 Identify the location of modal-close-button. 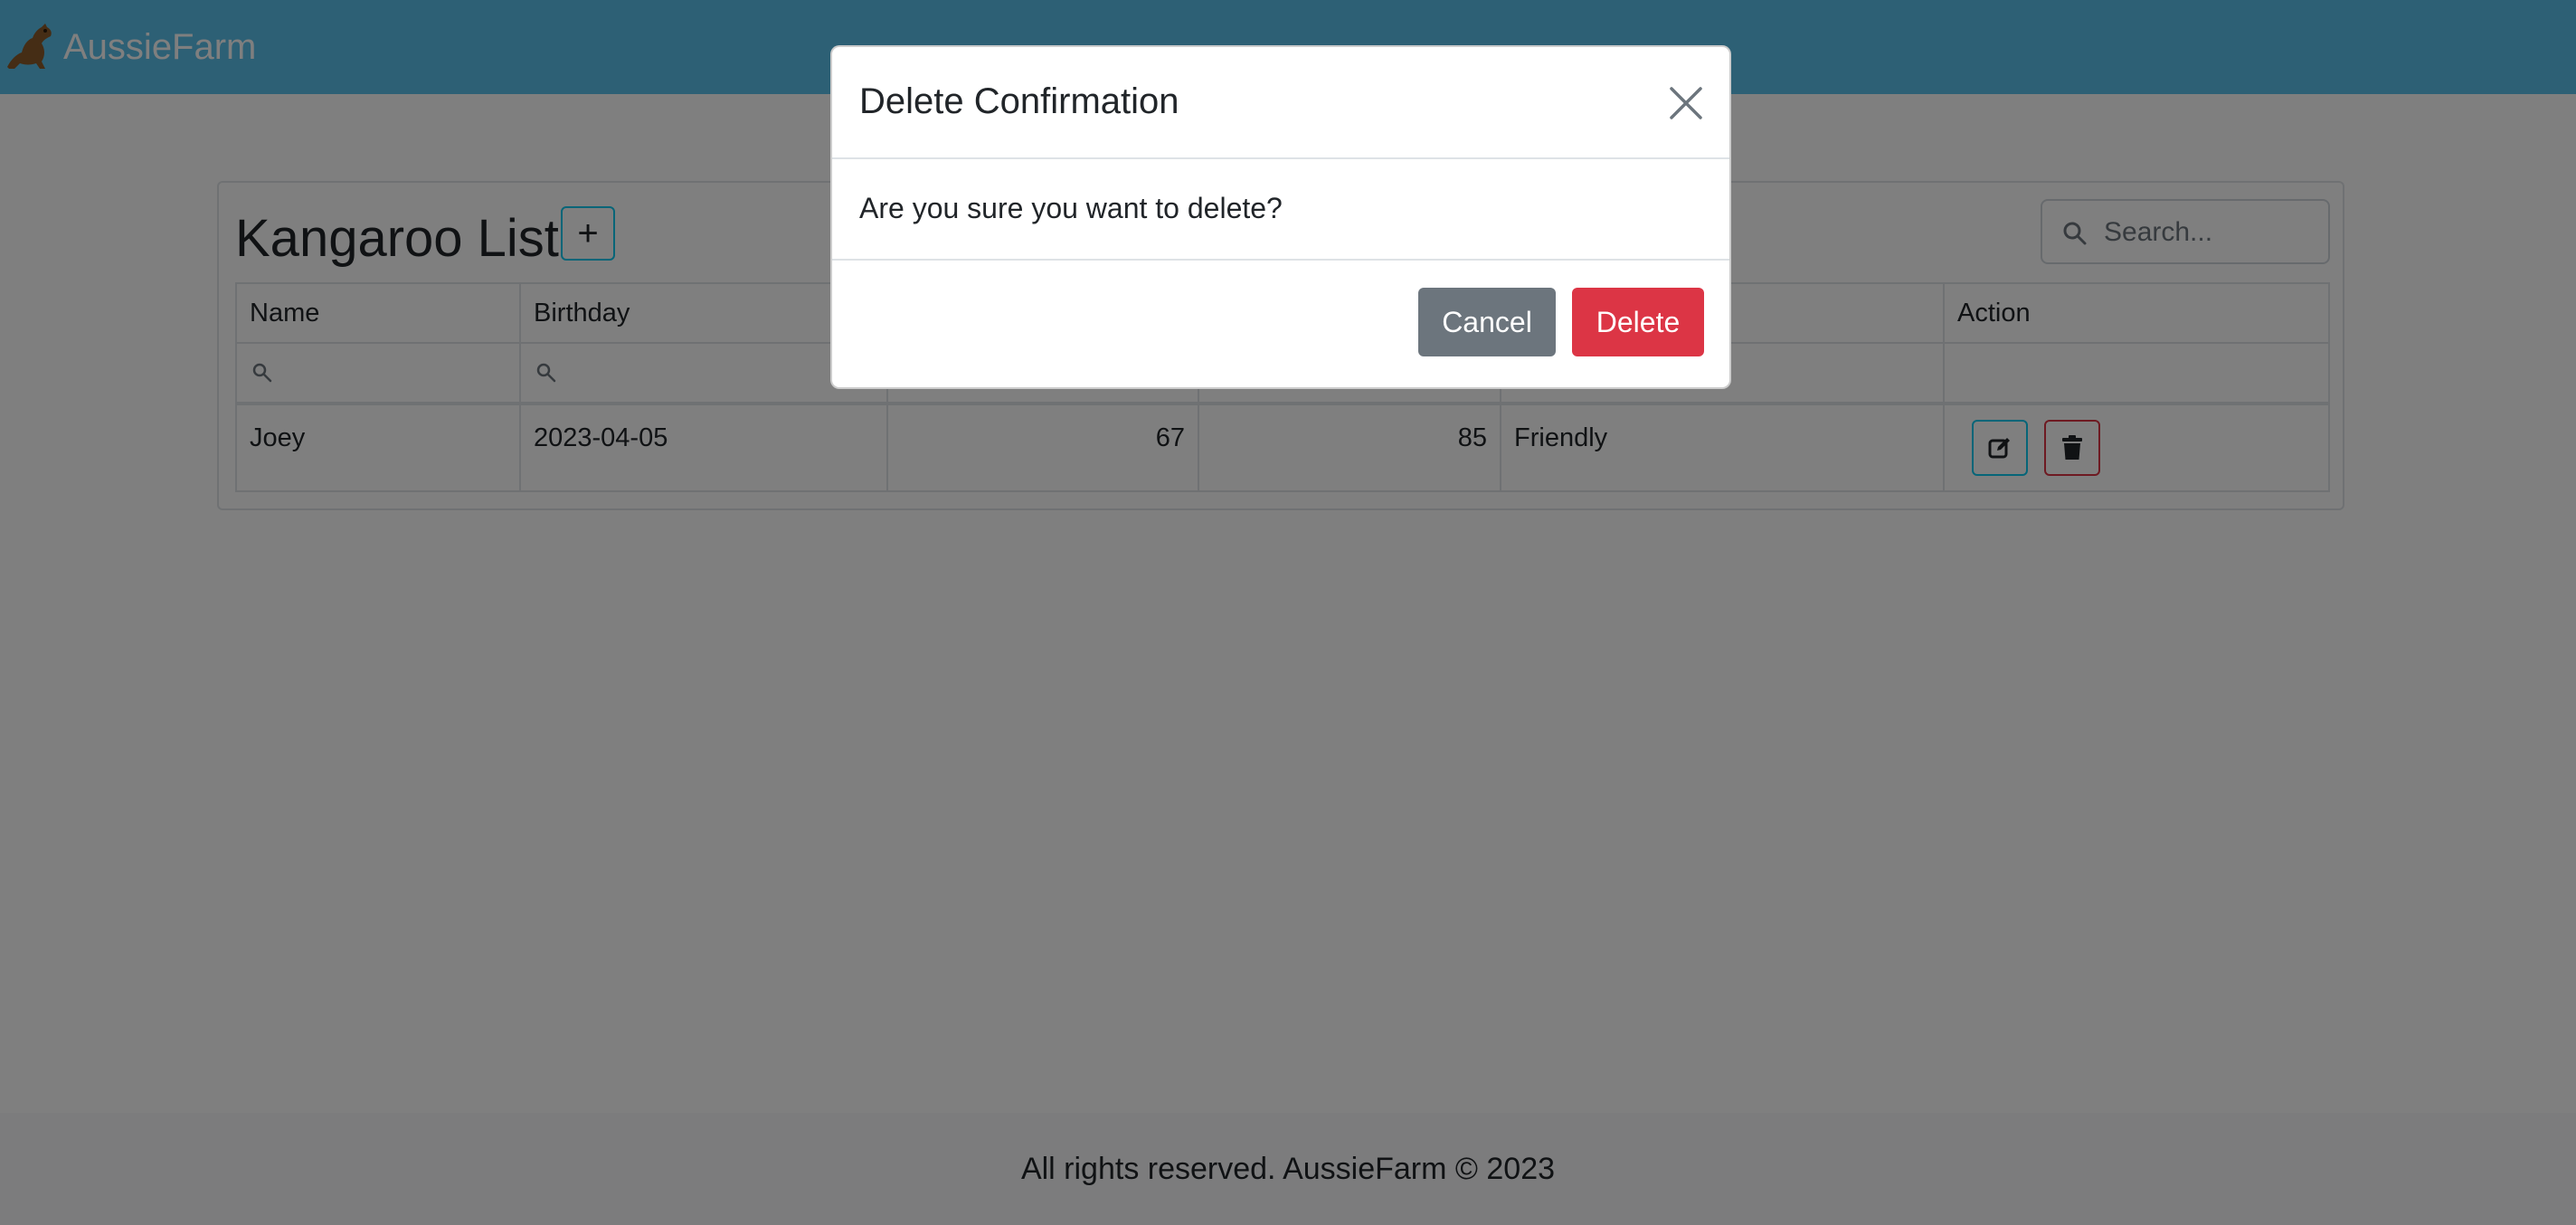
(1686, 103).